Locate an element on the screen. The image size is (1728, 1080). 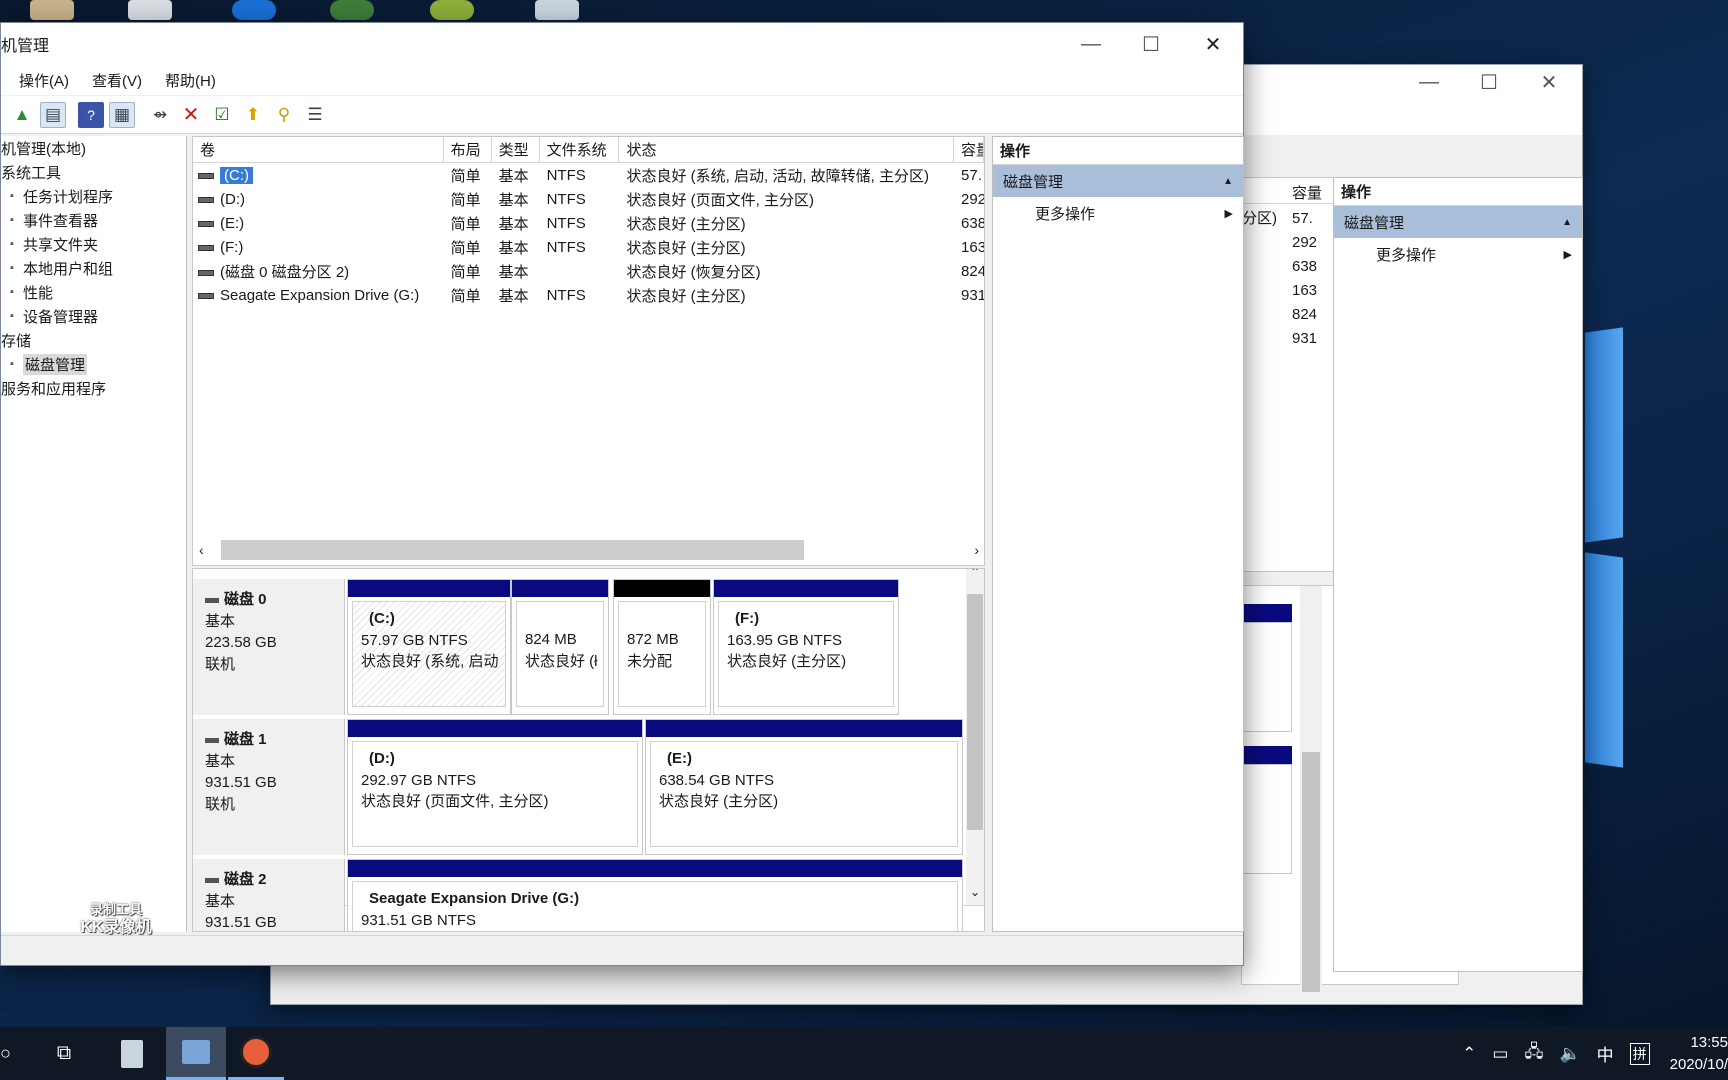
tree-item: 机管理(本地) is located at coordinates (93, 148).